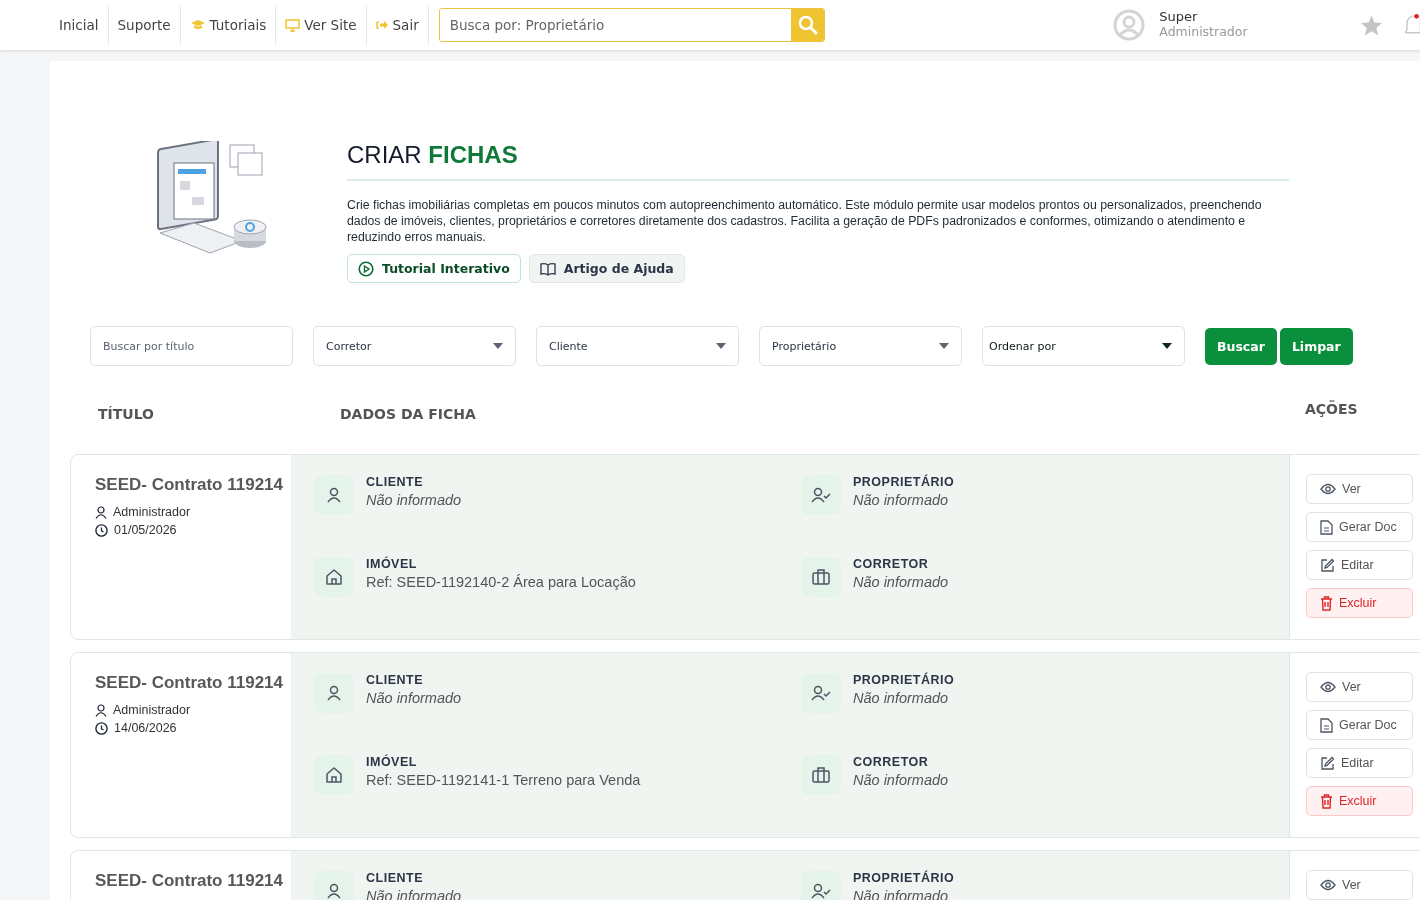 This screenshot has height=900, width=1420. What do you see at coordinates (145, 530) in the screenshot?
I see `record-date: 01/05/2026` at bounding box center [145, 530].